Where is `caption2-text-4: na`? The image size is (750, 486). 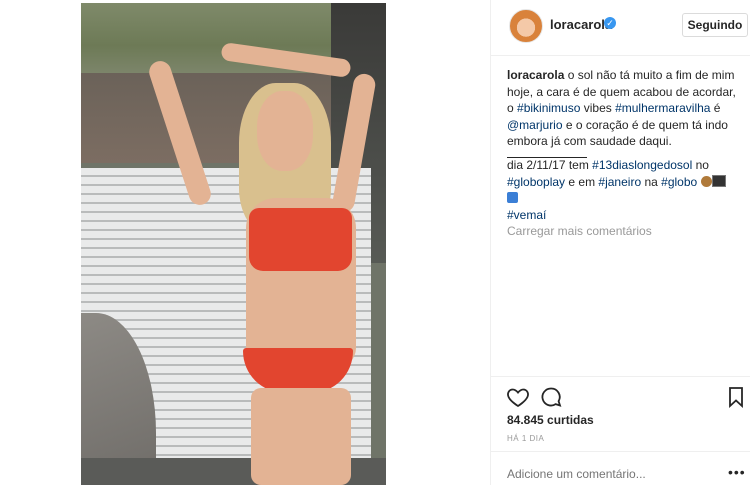
caption2-text-4: na is located at coordinates (651, 181).